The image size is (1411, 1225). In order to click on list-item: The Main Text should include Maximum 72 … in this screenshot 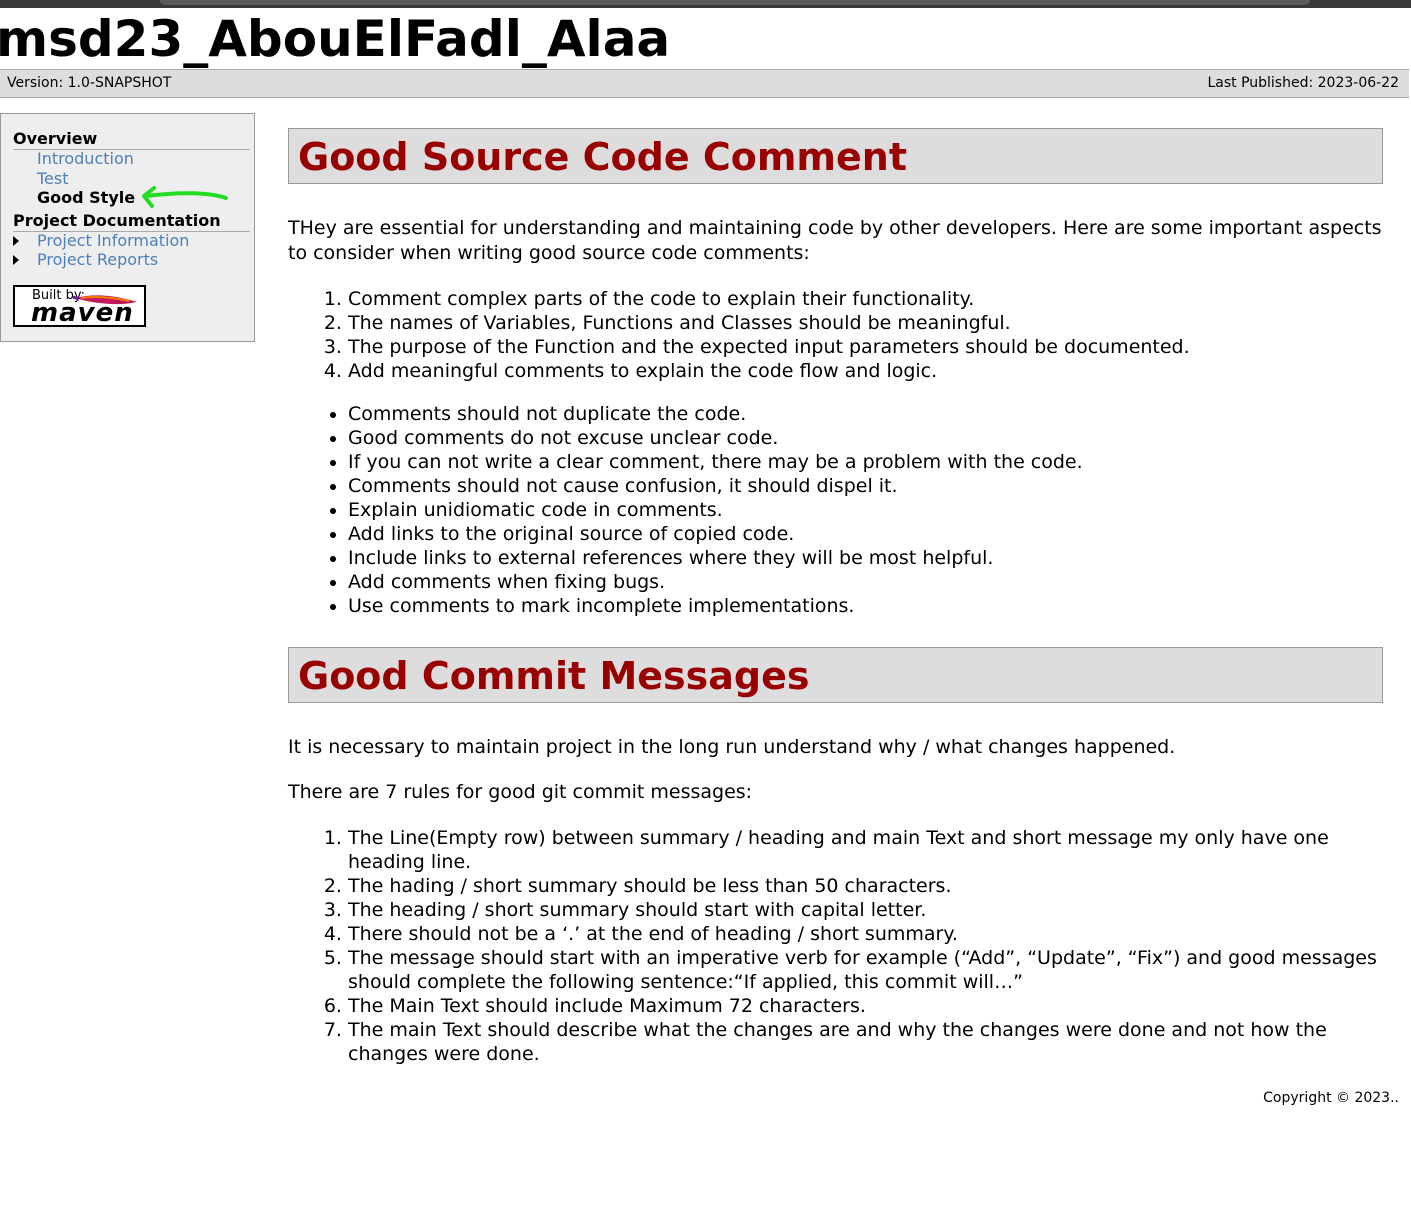, I will do `click(865, 1006)`.